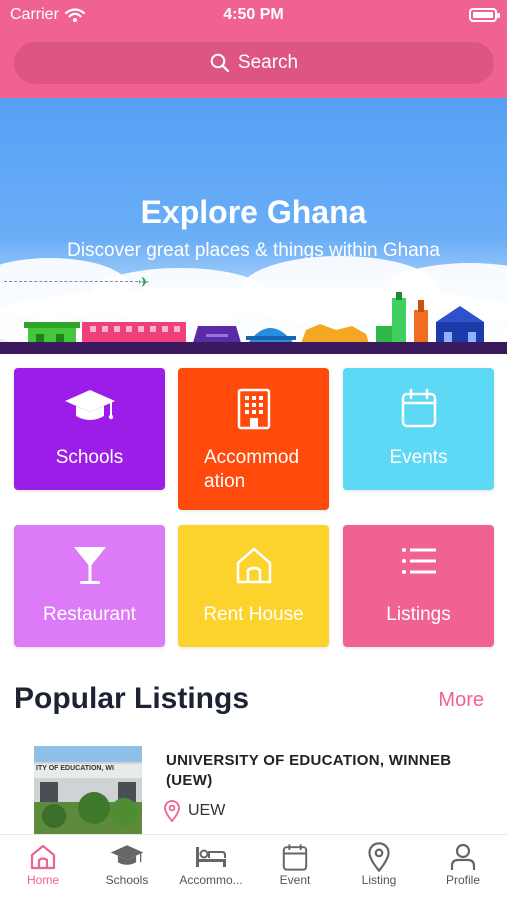  What do you see at coordinates (418, 429) in the screenshot?
I see `category-events-tile: Events` at bounding box center [418, 429].